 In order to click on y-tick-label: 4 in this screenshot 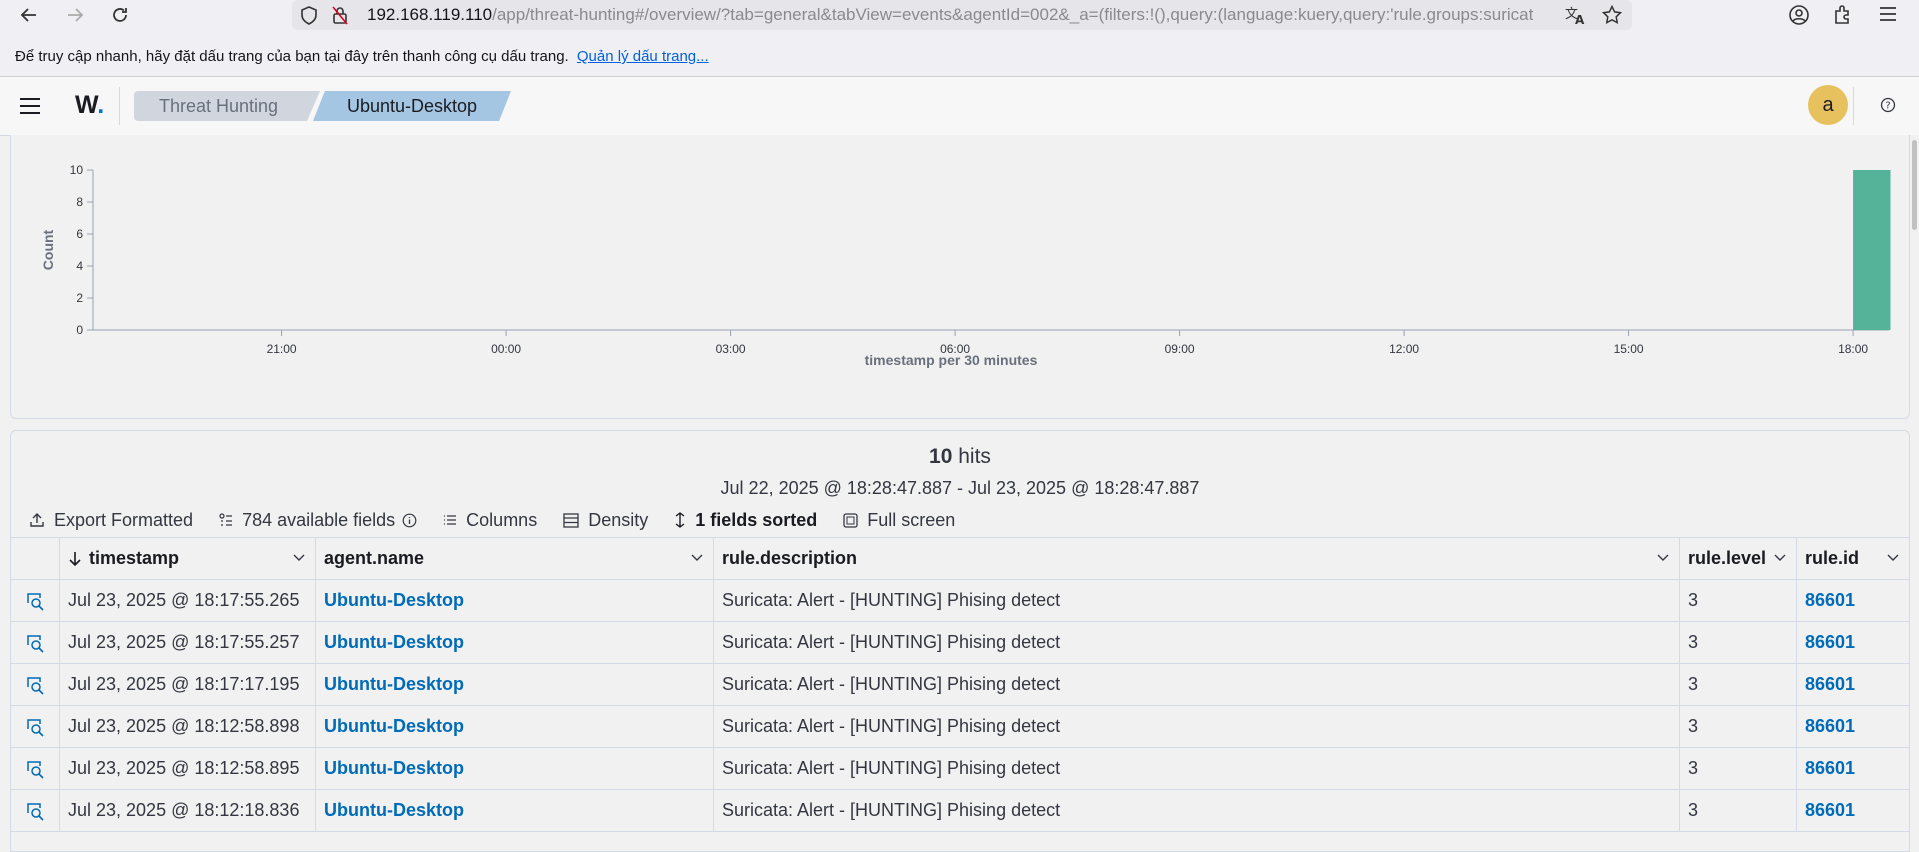, I will do `click(79, 266)`.